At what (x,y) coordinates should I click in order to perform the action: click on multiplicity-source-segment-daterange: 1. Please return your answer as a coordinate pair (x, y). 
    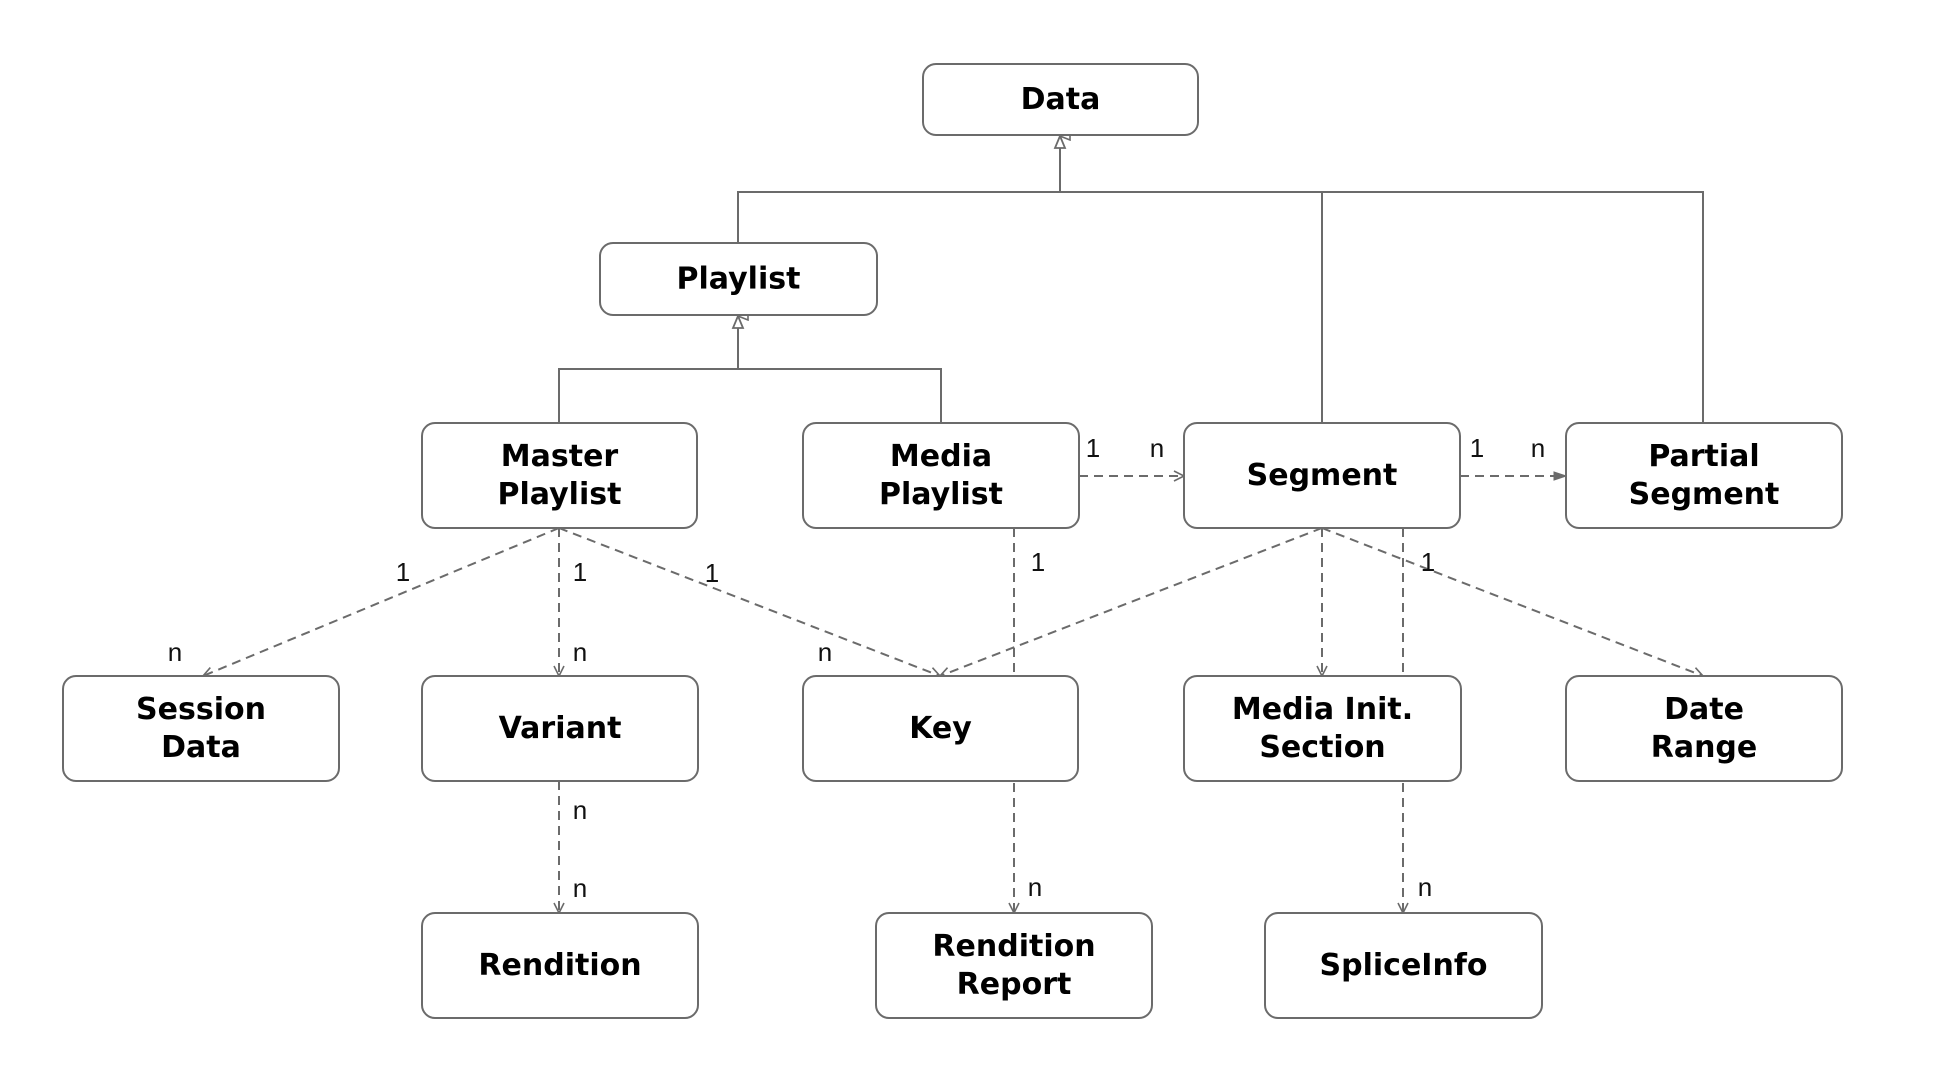
    Looking at the image, I should click on (1428, 562).